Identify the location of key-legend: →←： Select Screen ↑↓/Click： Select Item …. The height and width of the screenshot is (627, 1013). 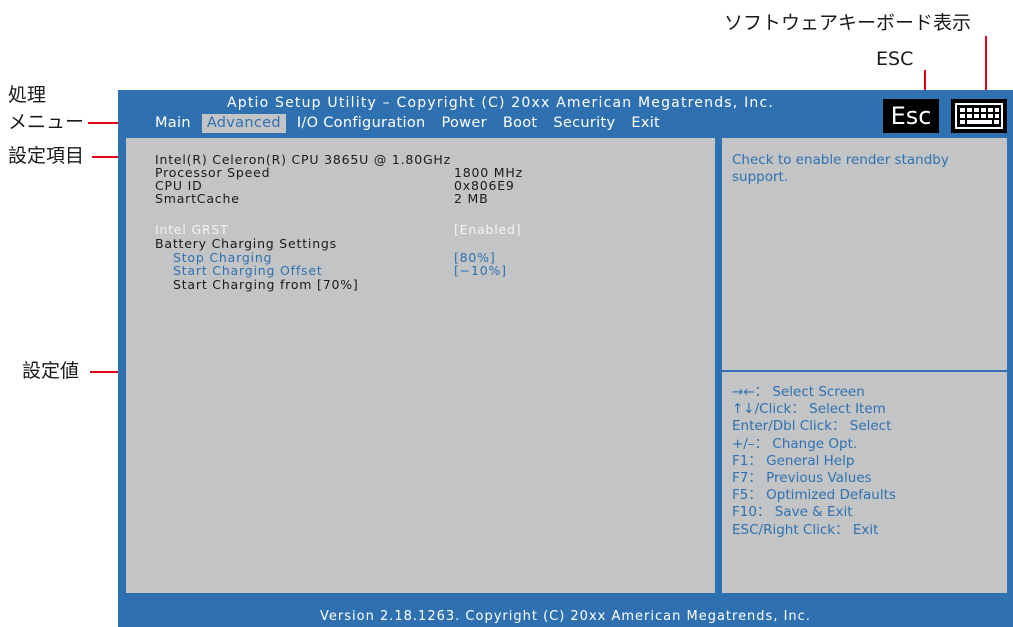
(867, 461).